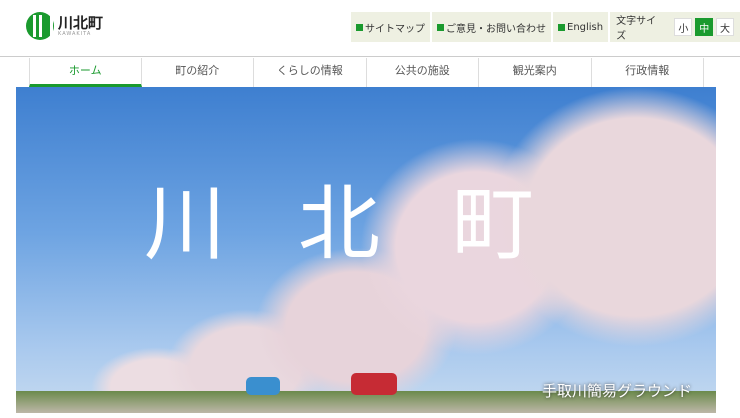 The image size is (740, 418). Describe the element at coordinates (616, 391) in the screenshot. I see `hero-caption: 手取川簡易グラウンド` at that location.